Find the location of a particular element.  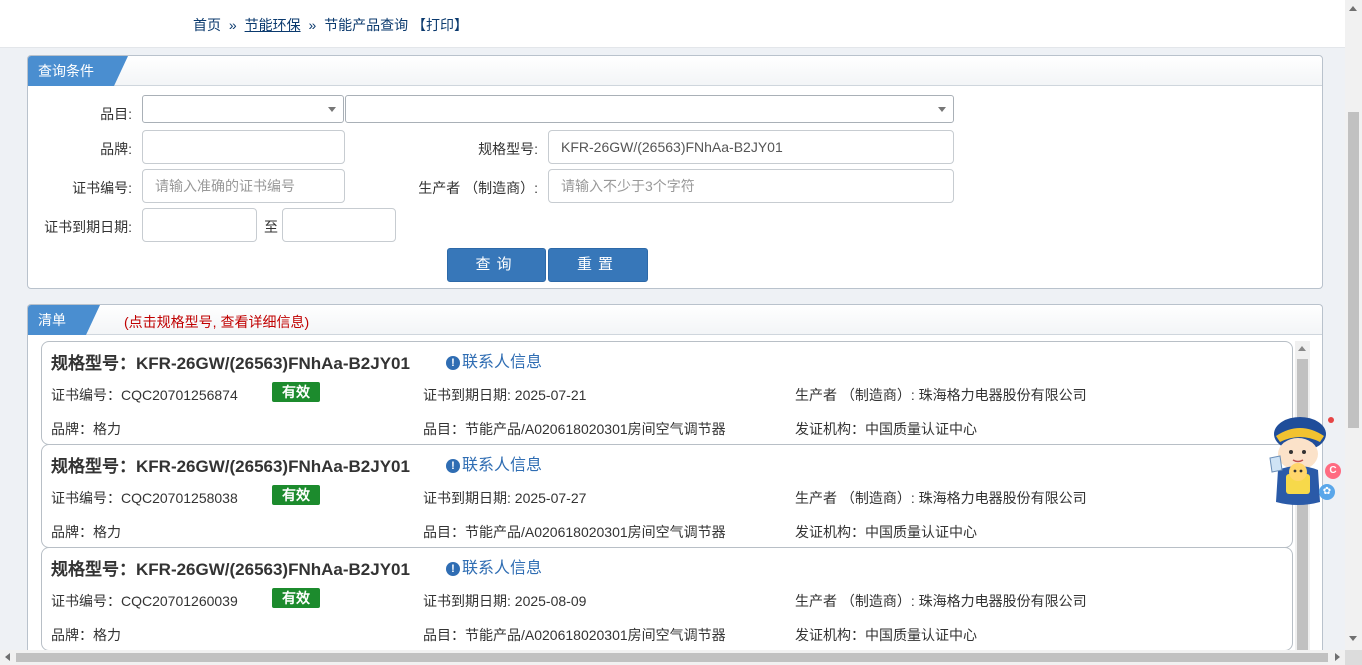

brand-value: 格力 is located at coordinates (107, 429).